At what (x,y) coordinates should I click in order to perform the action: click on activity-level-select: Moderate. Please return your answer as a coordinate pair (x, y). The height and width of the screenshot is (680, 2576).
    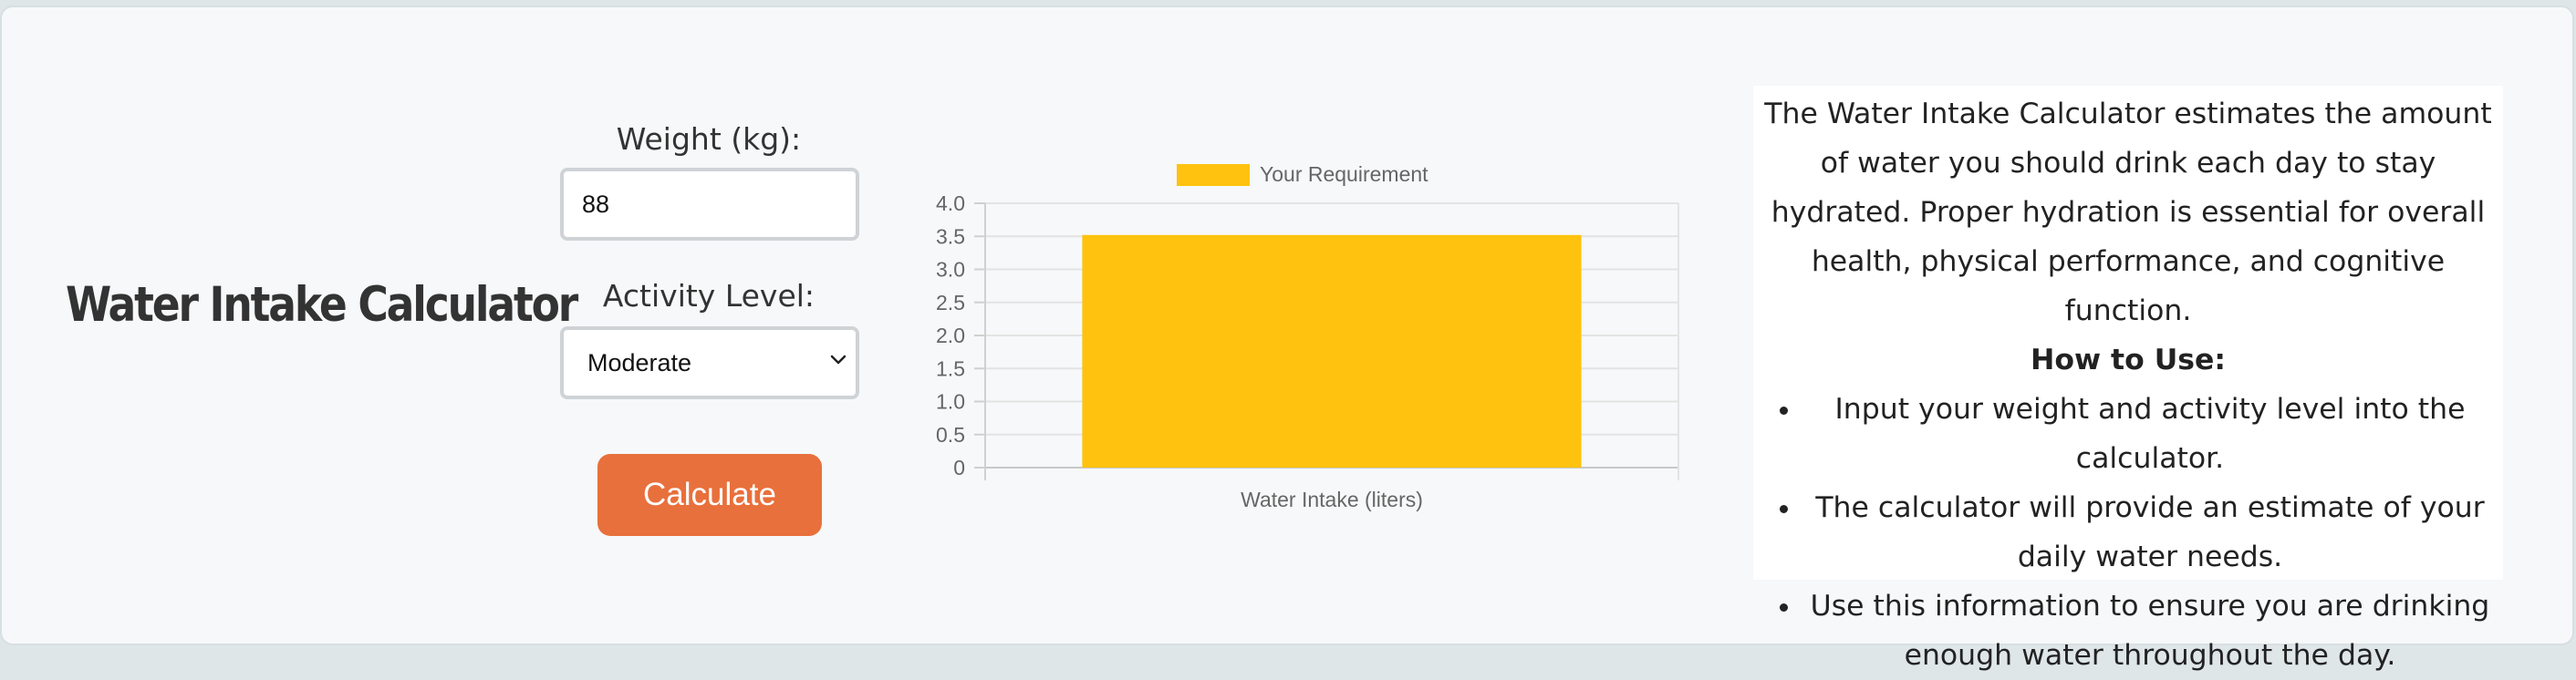
    Looking at the image, I should click on (709, 363).